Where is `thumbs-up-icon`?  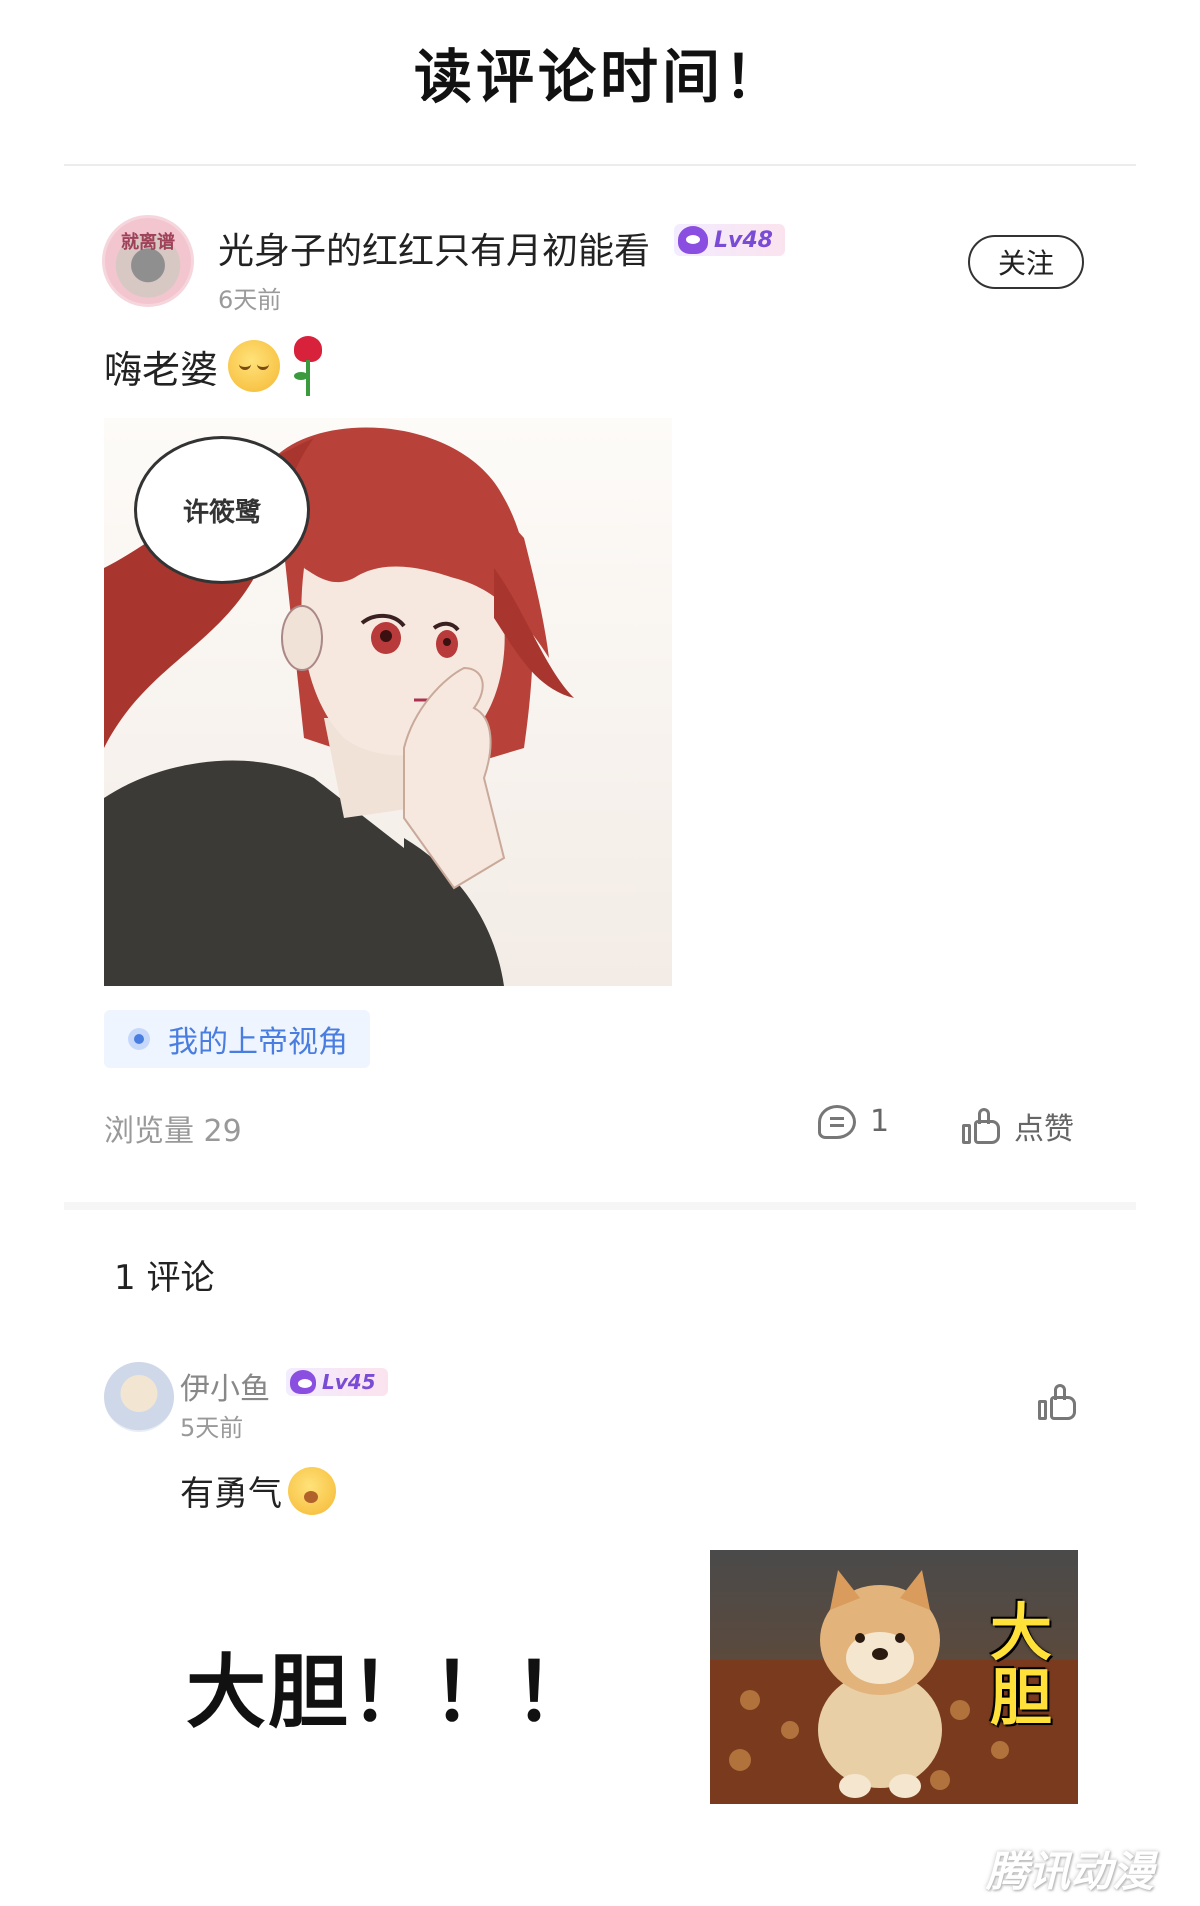 thumbs-up-icon is located at coordinates (981, 1126).